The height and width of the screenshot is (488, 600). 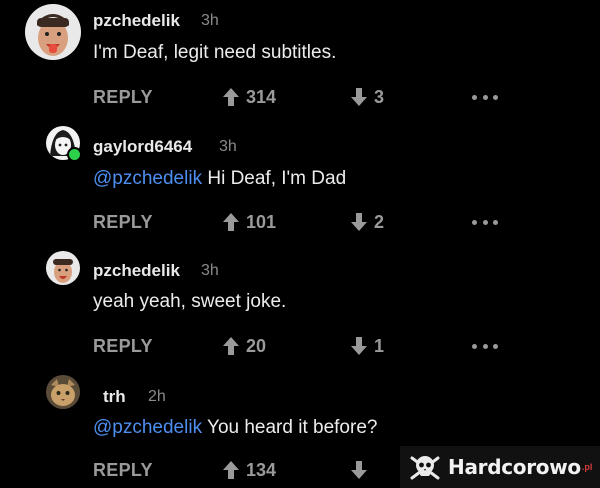 What do you see at coordinates (274, 178) in the screenshot?
I see `comment-text: Hi Deaf, I'm Dad` at bounding box center [274, 178].